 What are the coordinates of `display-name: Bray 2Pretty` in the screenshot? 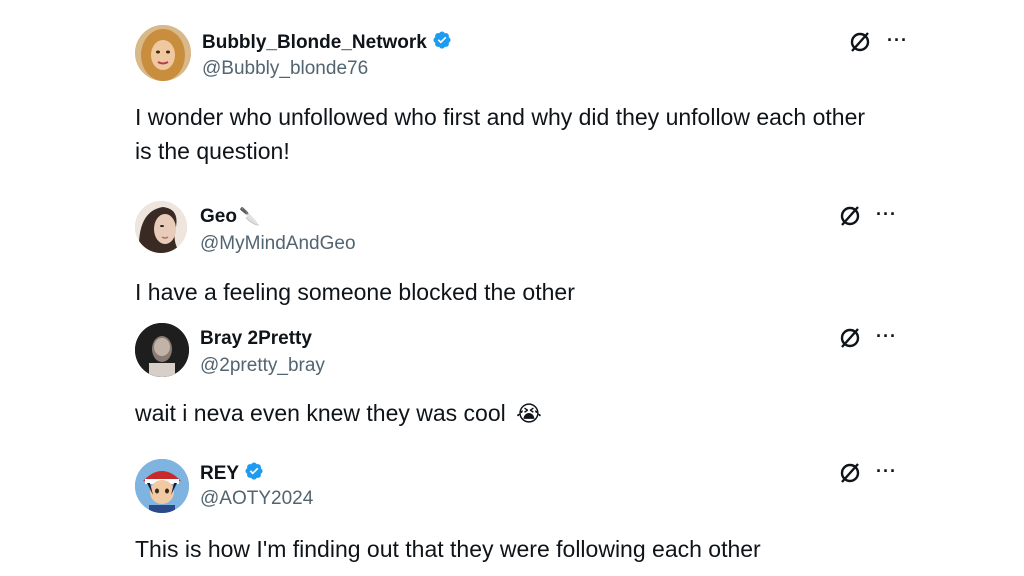 It's located at (256, 339).